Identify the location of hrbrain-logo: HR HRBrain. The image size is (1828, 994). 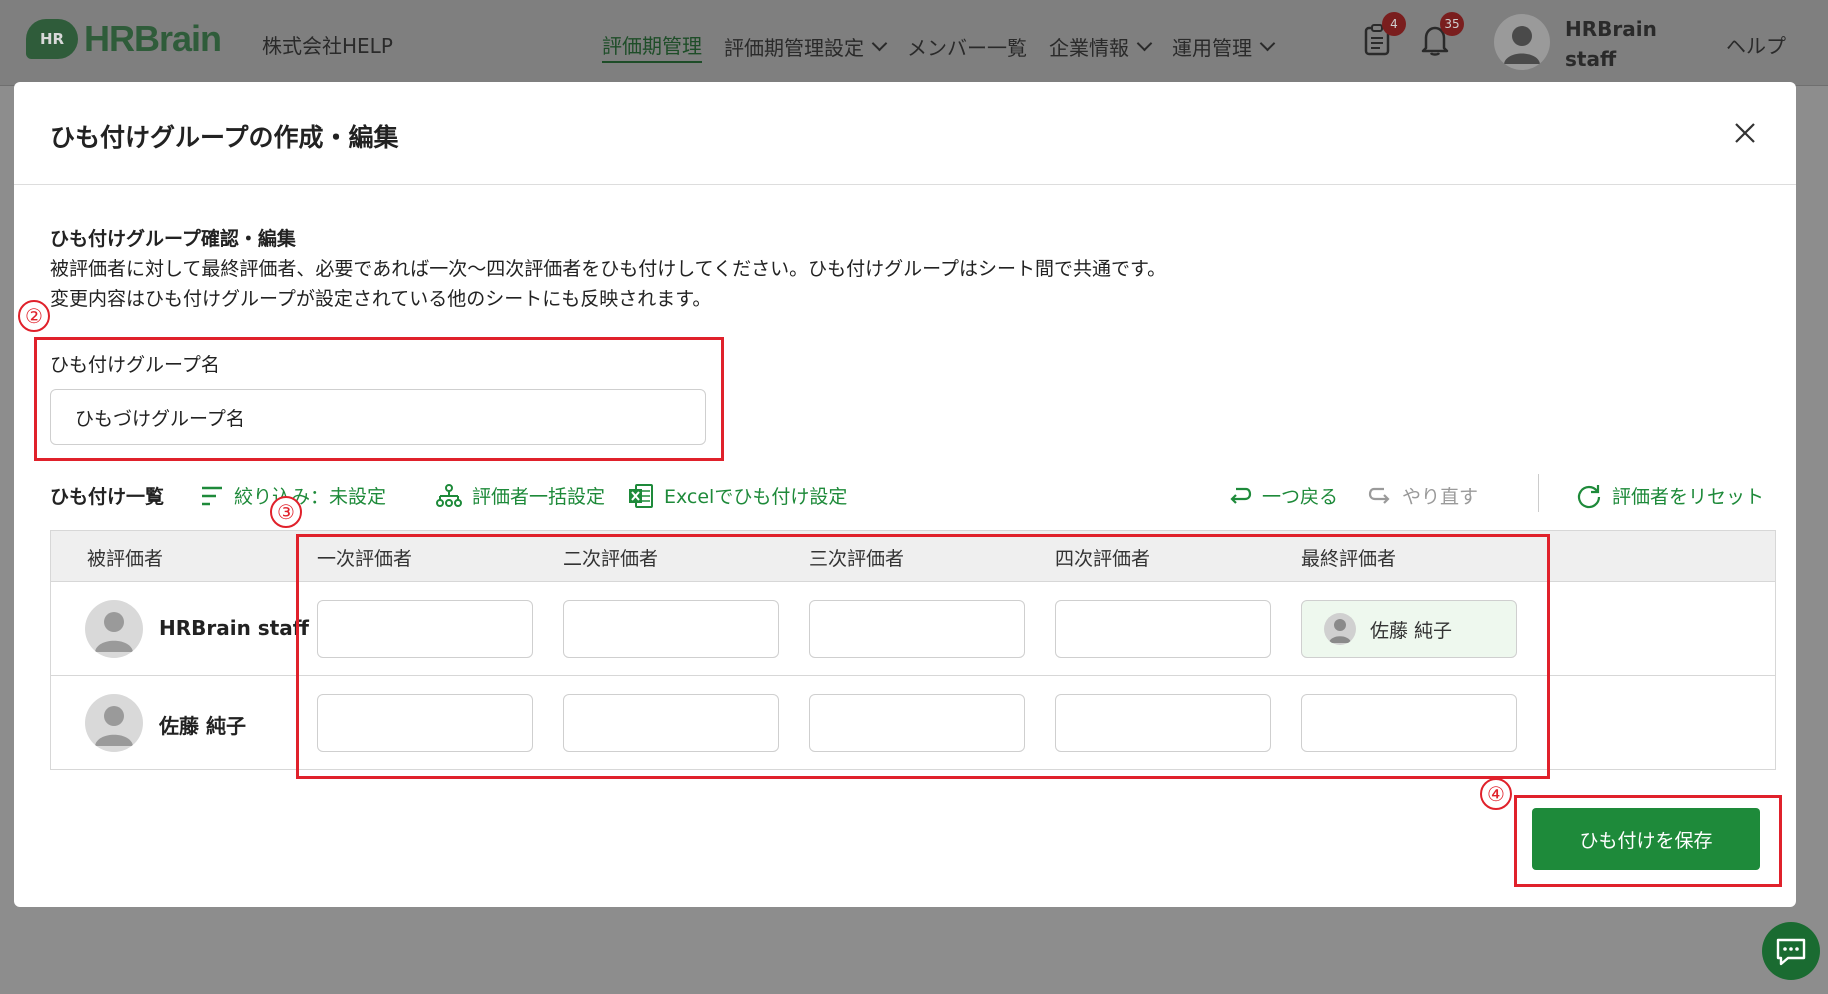
(124, 39).